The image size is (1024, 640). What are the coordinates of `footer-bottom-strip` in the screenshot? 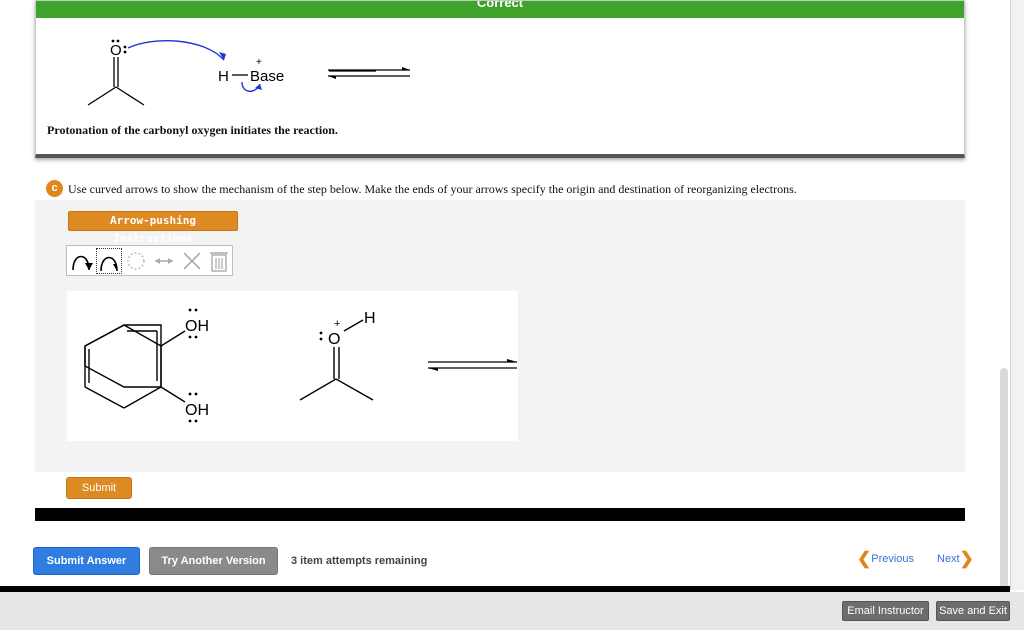 It's located at (512, 635).